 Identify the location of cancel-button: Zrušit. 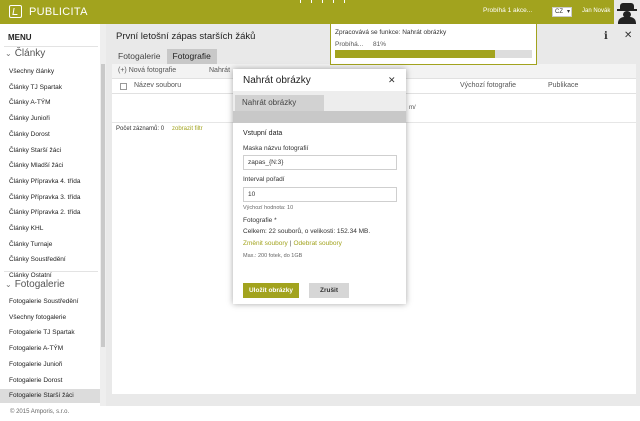
(329, 290).